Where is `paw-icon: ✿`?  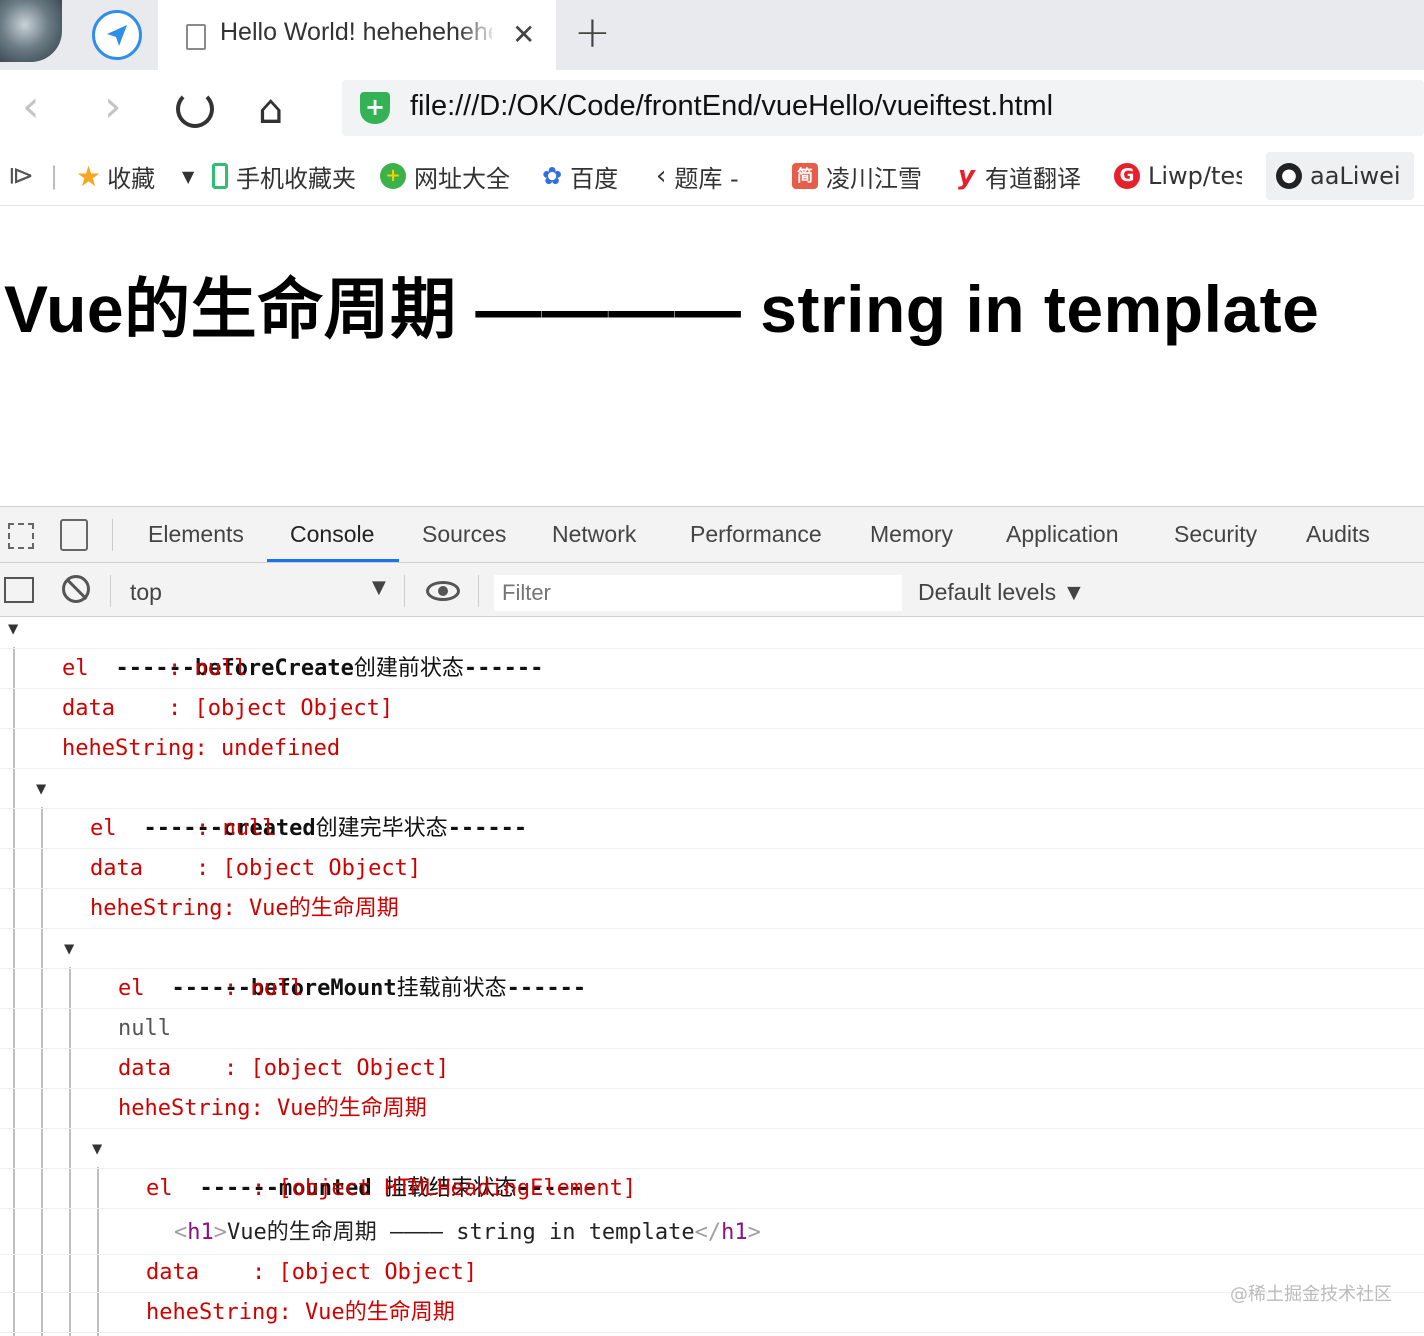
paw-icon: ✿ is located at coordinates (552, 176).